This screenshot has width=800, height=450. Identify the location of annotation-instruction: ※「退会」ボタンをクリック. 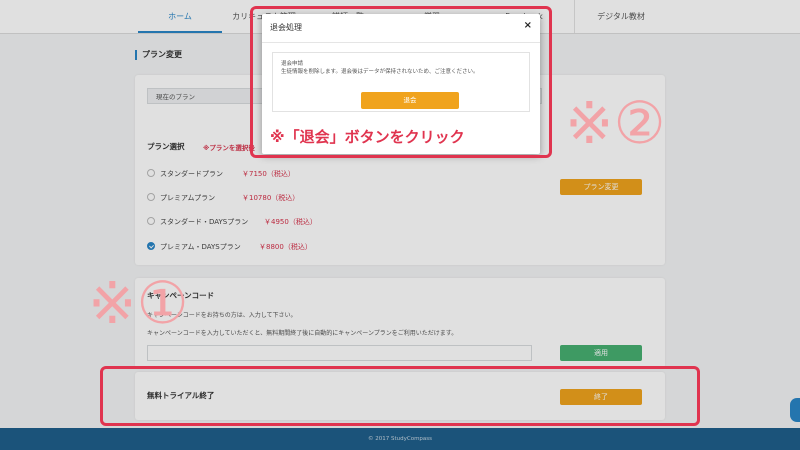
(367, 137).